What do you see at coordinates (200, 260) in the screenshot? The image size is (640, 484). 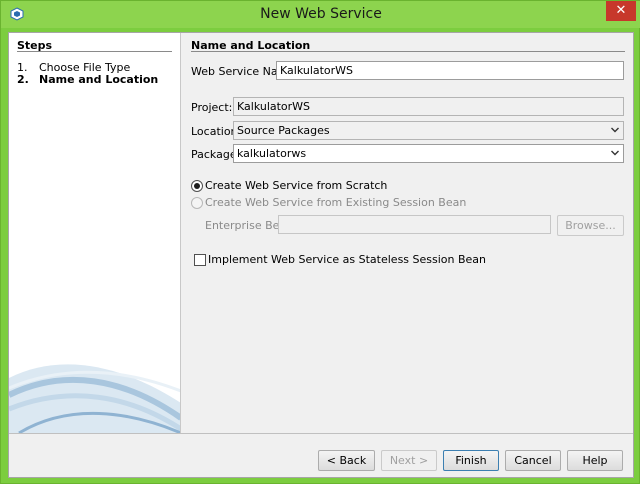 I see `stateless-session-bean-checkbox` at bounding box center [200, 260].